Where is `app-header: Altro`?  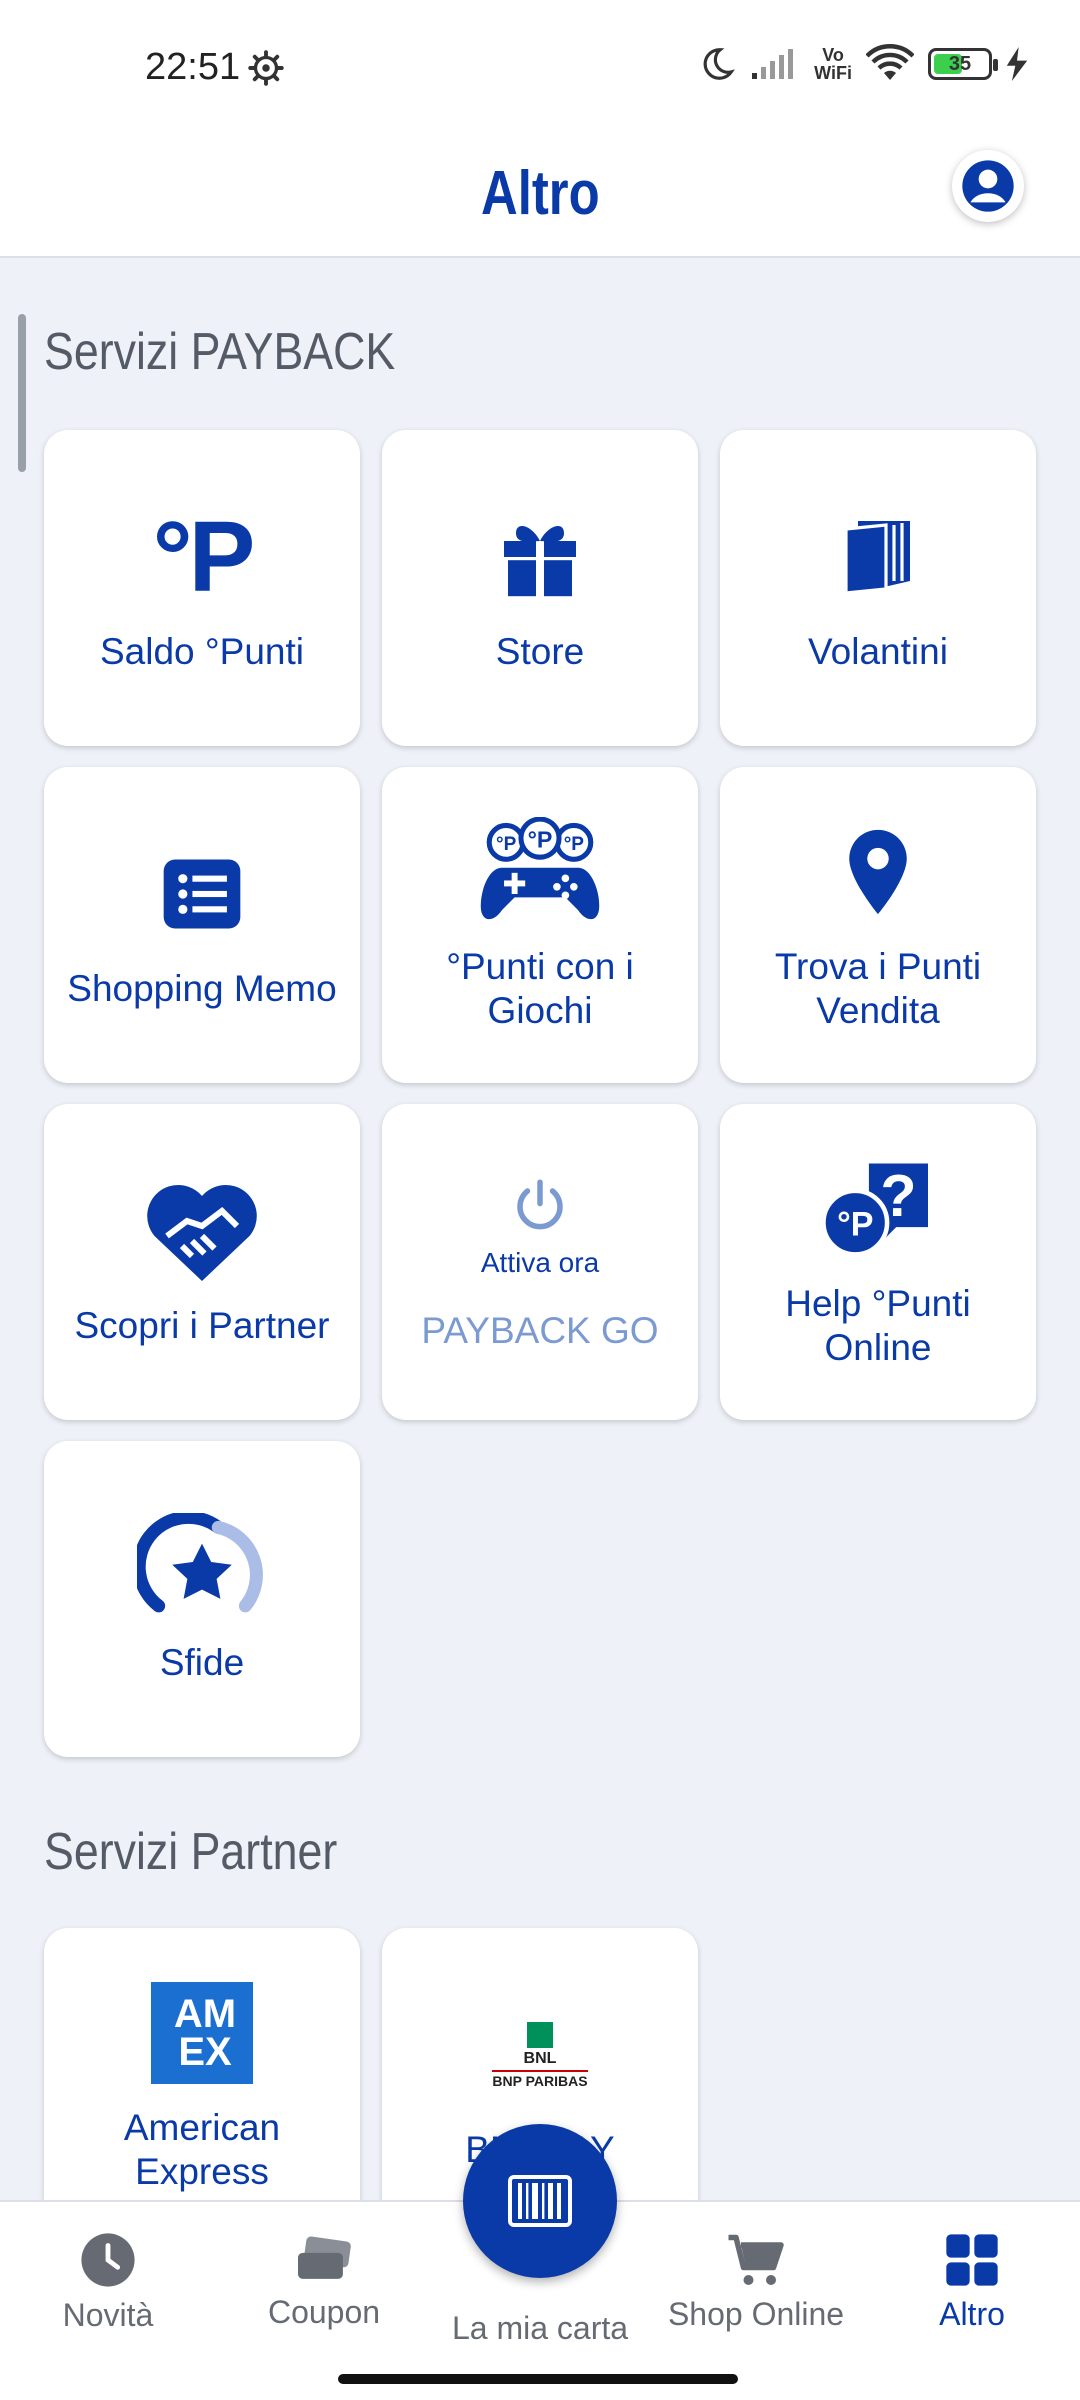
app-header: Altro is located at coordinates (540, 194).